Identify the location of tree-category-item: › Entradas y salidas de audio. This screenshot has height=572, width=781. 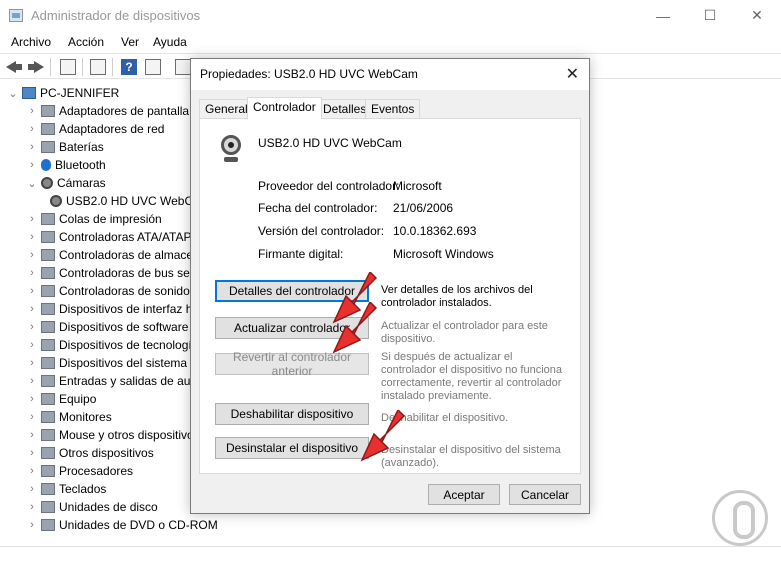
(116, 381).